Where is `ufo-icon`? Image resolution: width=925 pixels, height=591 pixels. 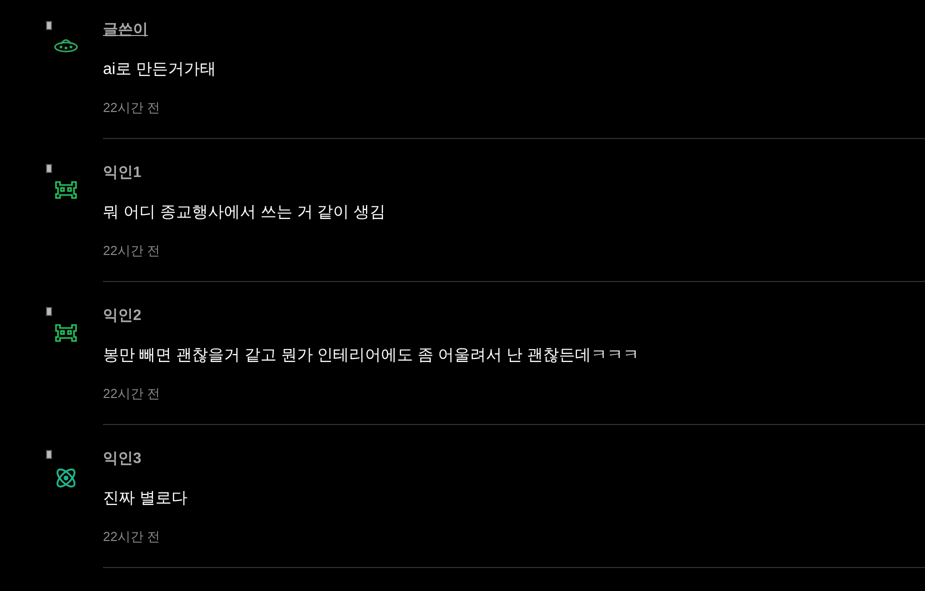
ufo-icon is located at coordinates (66, 45).